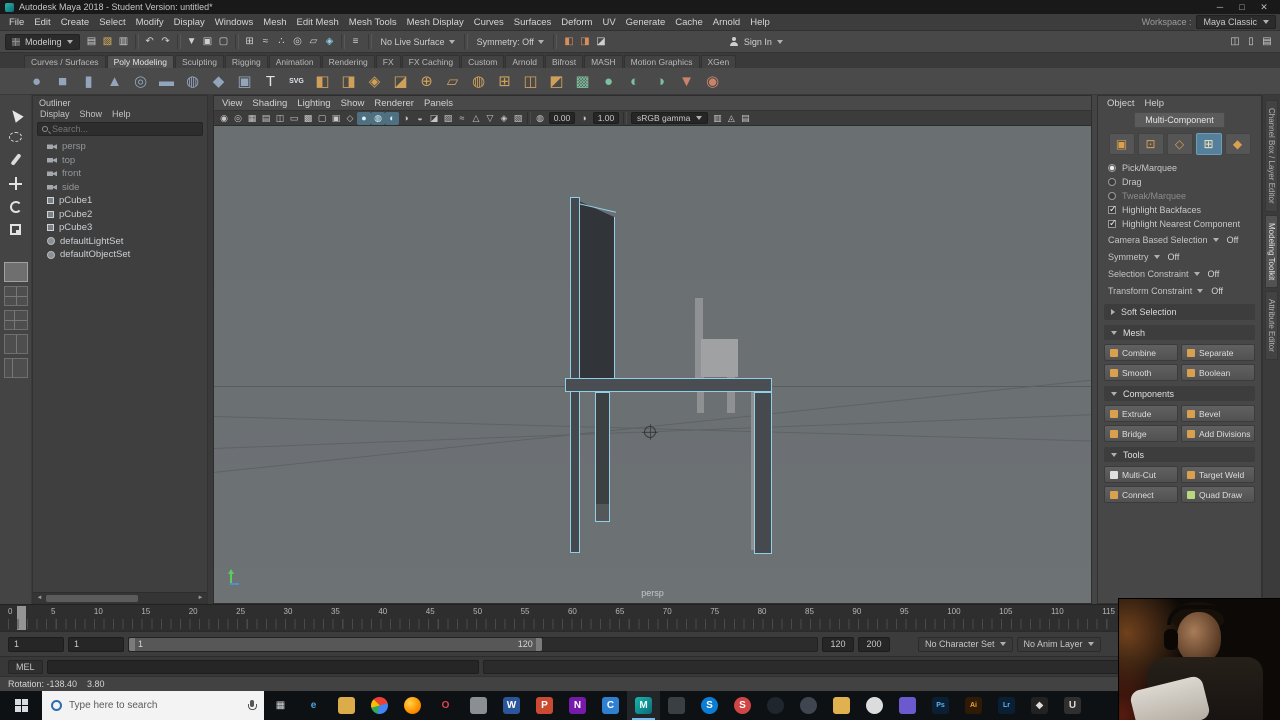  What do you see at coordinates (576, 22) in the screenshot?
I see `menu-item: Deform` at bounding box center [576, 22].